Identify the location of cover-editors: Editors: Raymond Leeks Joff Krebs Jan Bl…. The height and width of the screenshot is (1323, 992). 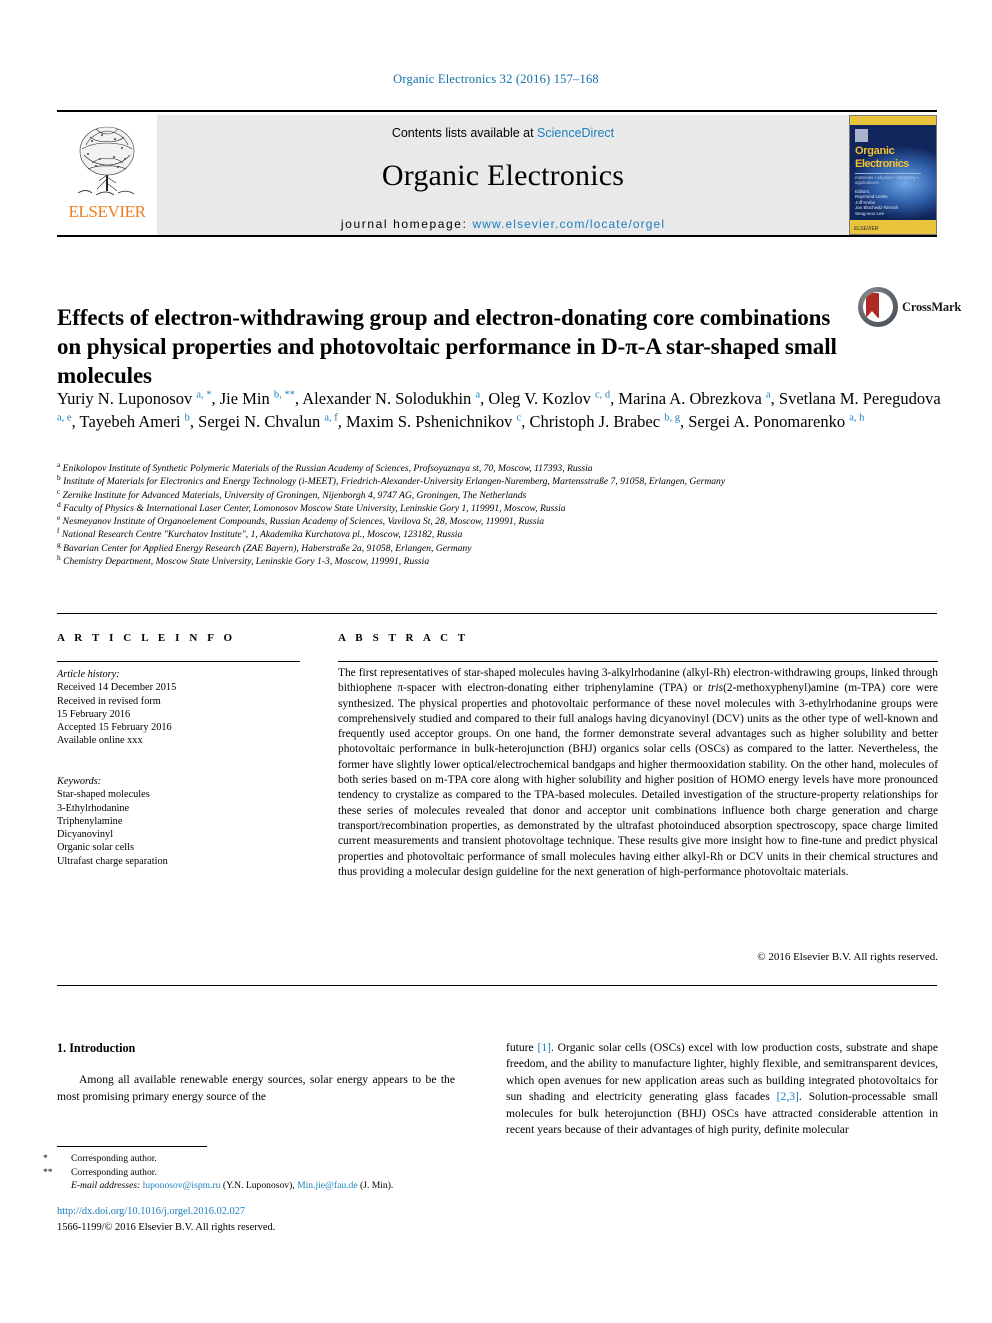
(877, 202).